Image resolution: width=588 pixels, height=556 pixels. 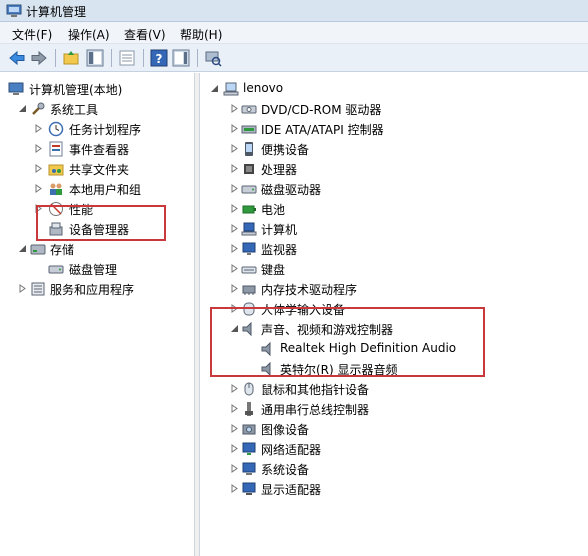 I want to click on mouse-icon, so click(x=249, y=389).